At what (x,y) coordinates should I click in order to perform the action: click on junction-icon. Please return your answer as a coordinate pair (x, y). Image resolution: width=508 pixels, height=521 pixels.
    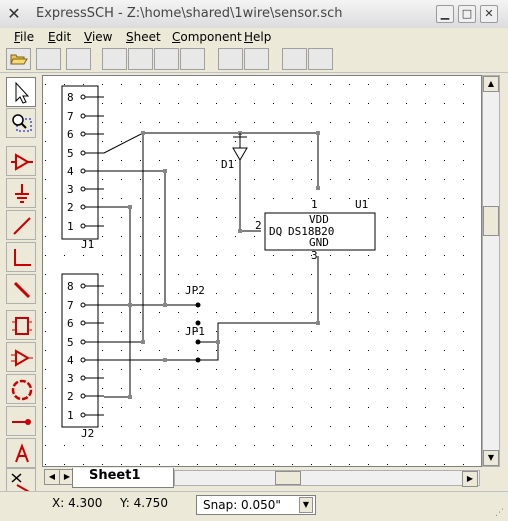
    Looking at the image, I should click on (21, 422).